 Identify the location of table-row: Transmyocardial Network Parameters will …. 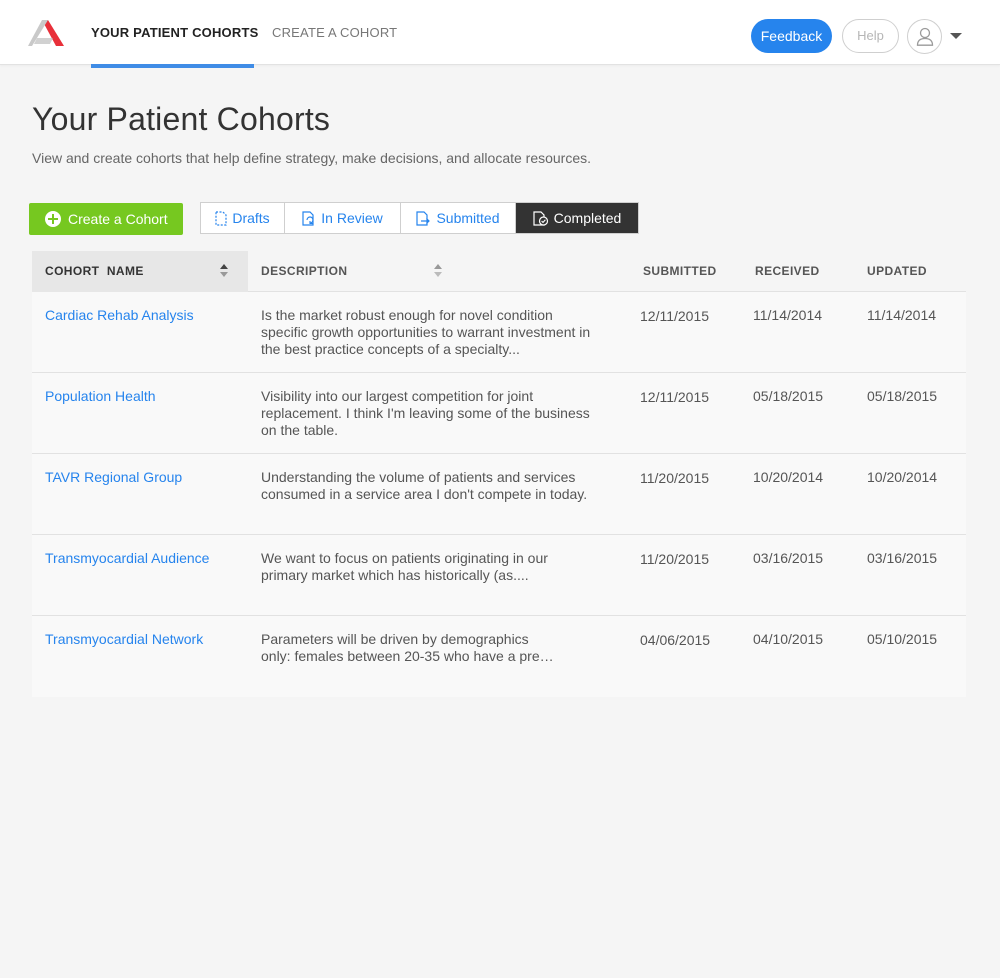
(499, 656).